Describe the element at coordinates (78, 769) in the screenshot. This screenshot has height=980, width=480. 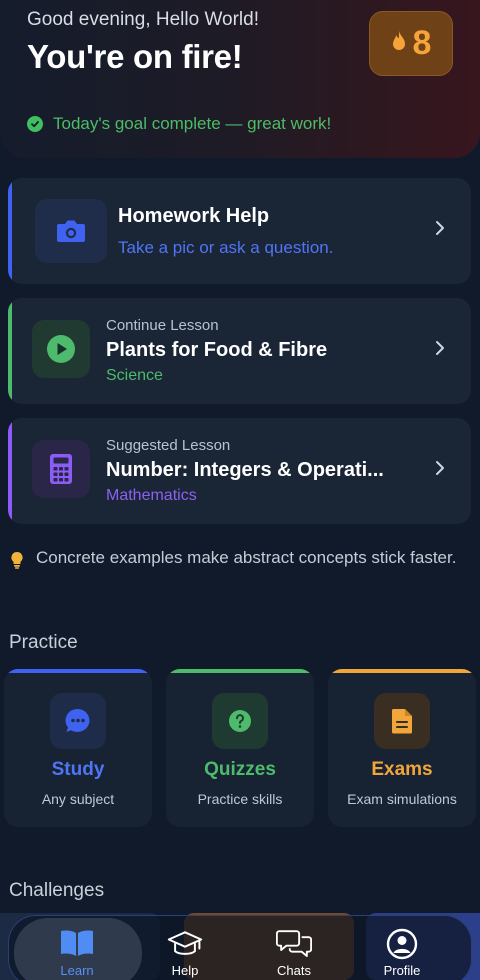
I see `tile-title: Study` at that location.